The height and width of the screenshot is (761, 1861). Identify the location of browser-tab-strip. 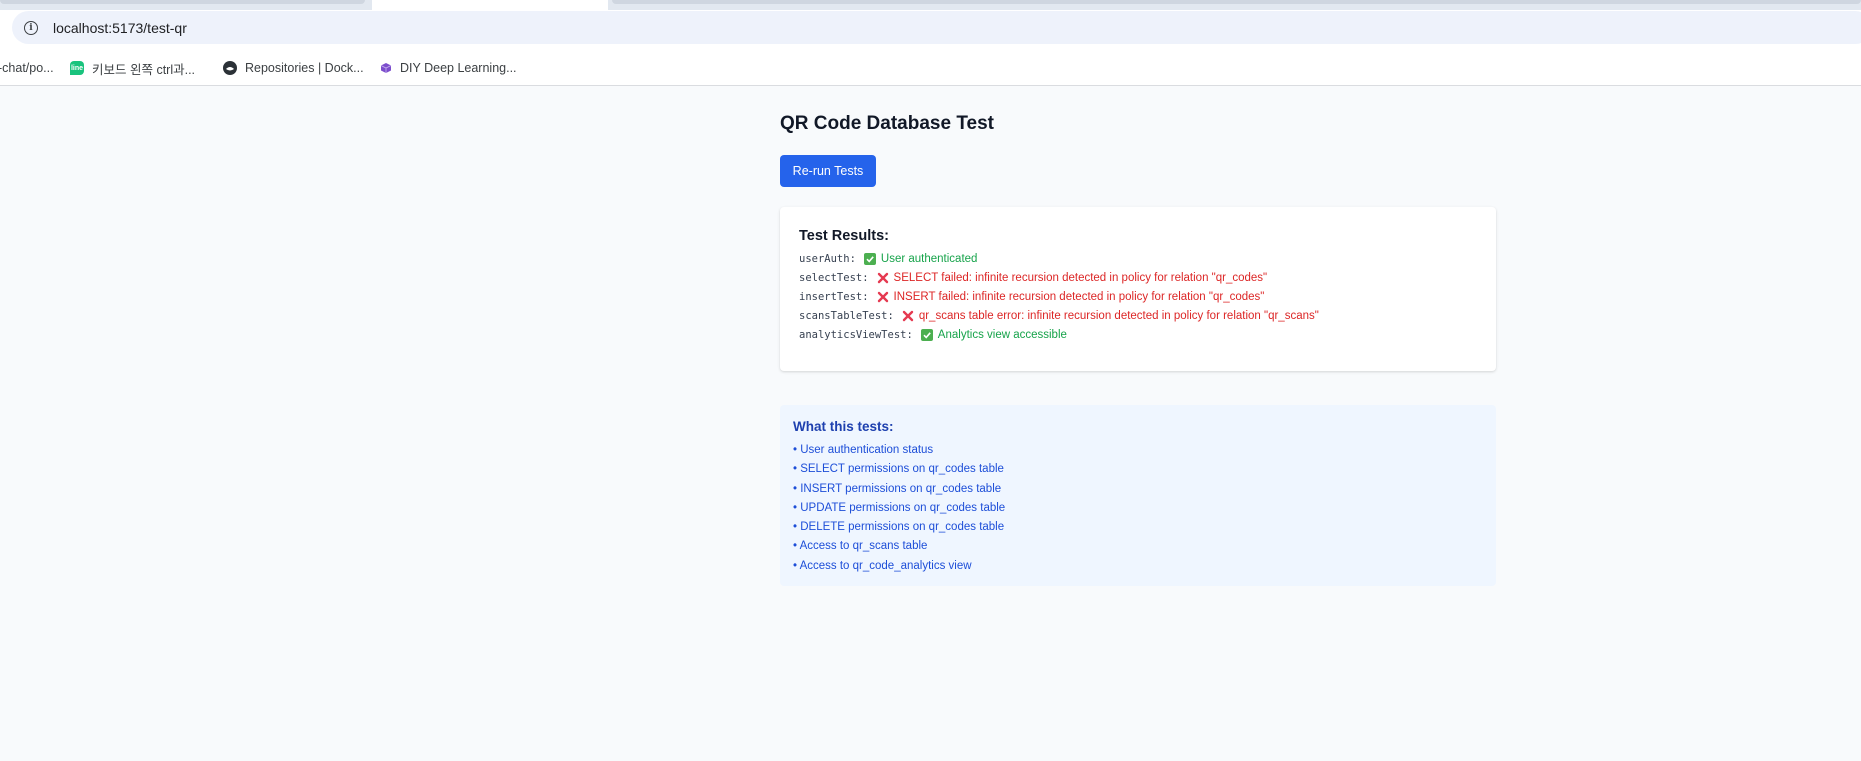
(930, 5).